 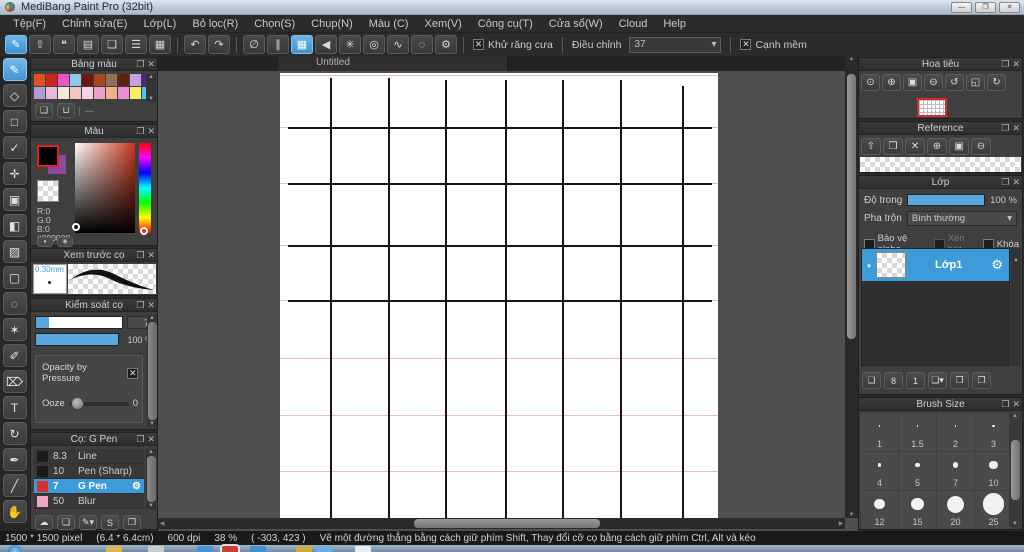 I want to click on ref-import-button: ⇧, so click(x=871, y=146).